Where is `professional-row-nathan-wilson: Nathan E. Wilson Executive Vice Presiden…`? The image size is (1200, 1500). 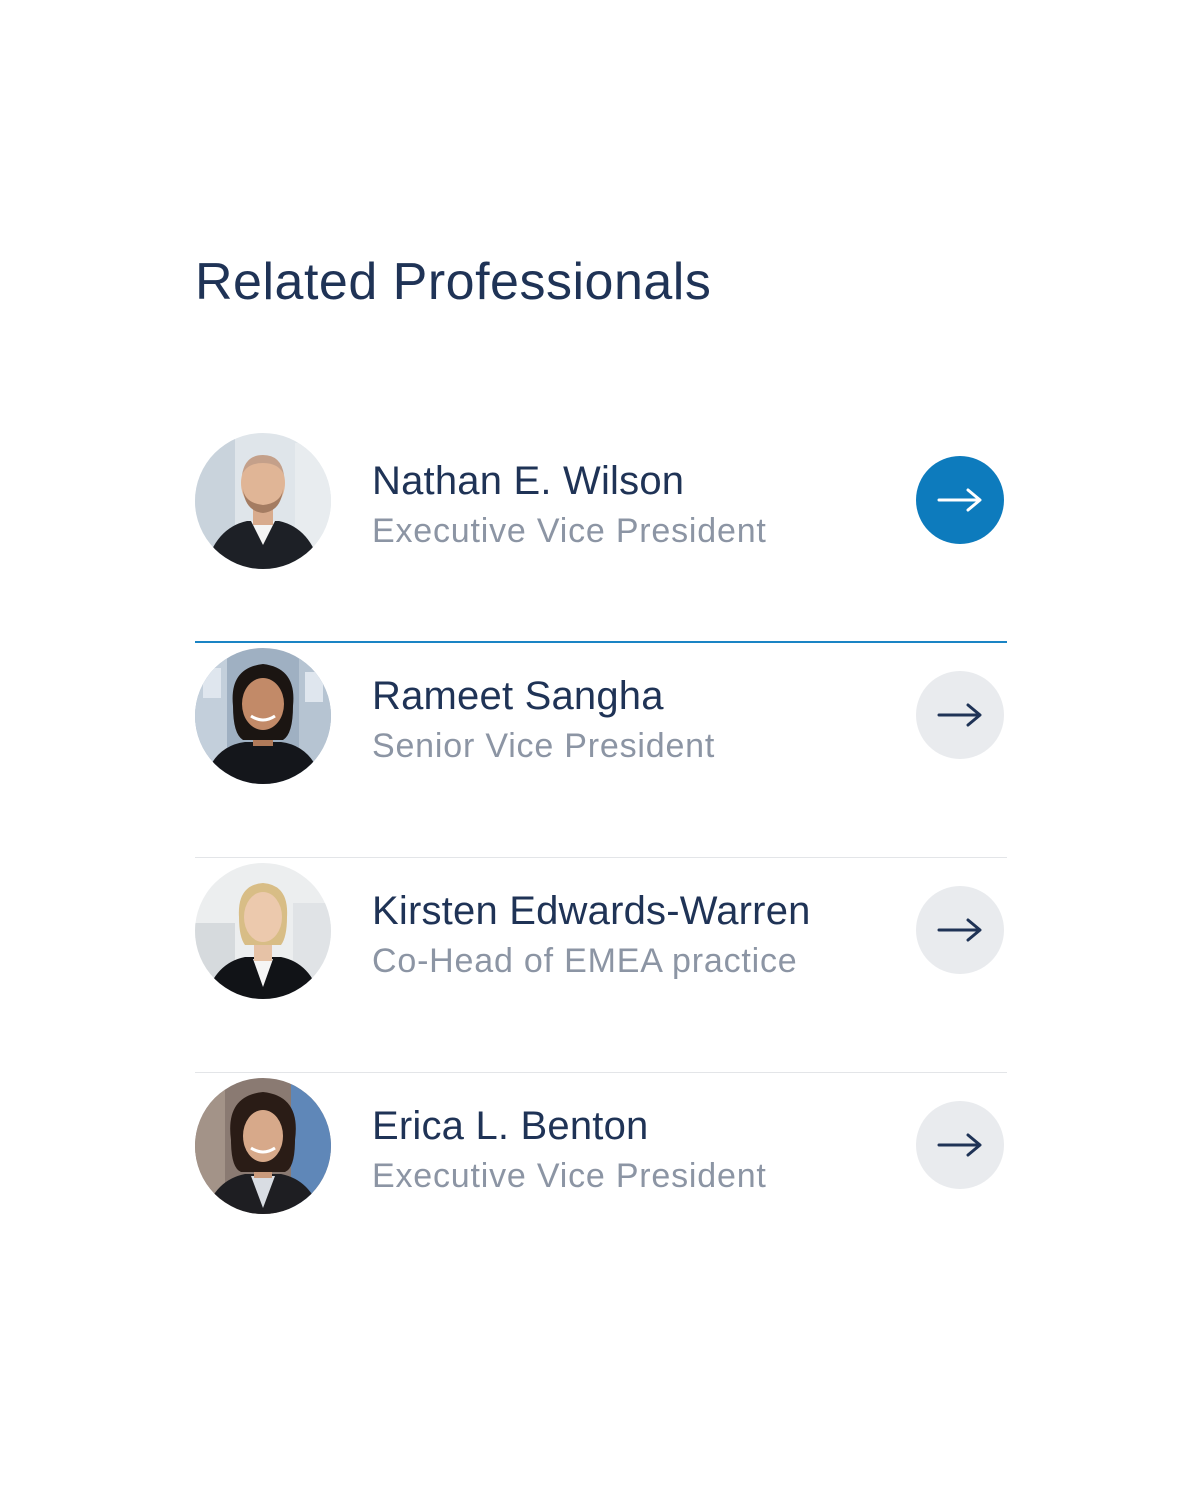 professional-row-nathan-wilson: Nathan E. Wilson Executive Vice Presiden… is located at coordinates (601, 535).